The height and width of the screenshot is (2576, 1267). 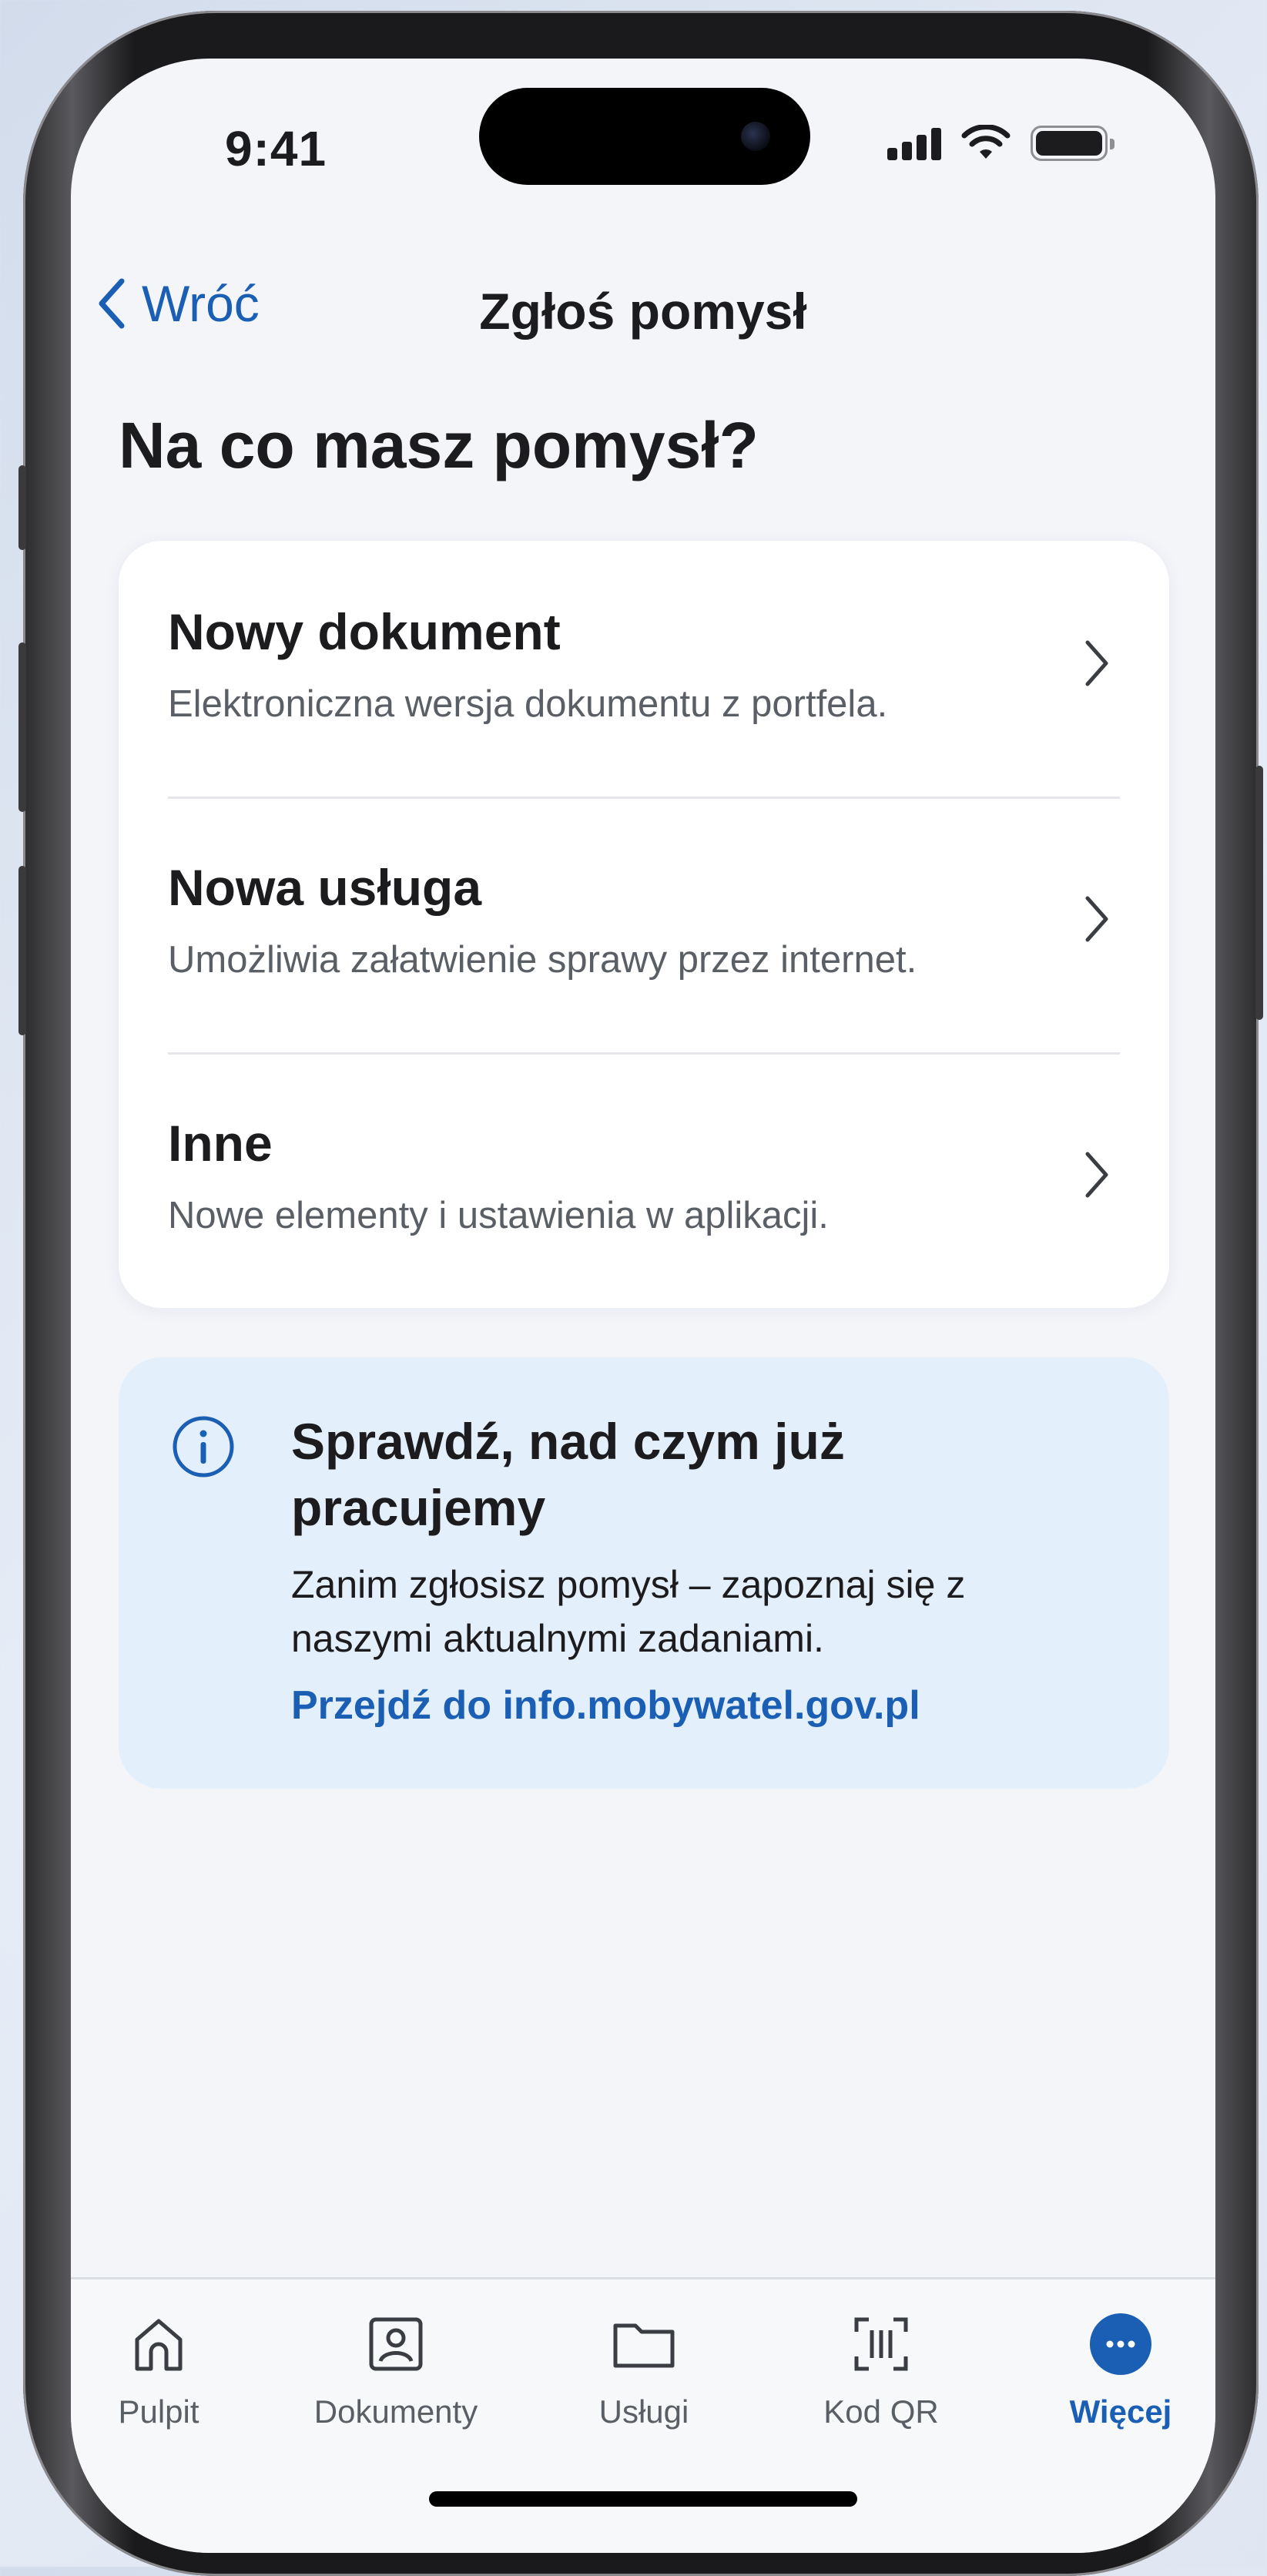 I want to click on page-heading: Na co masz pomysł?, so click(x=439, y=445).